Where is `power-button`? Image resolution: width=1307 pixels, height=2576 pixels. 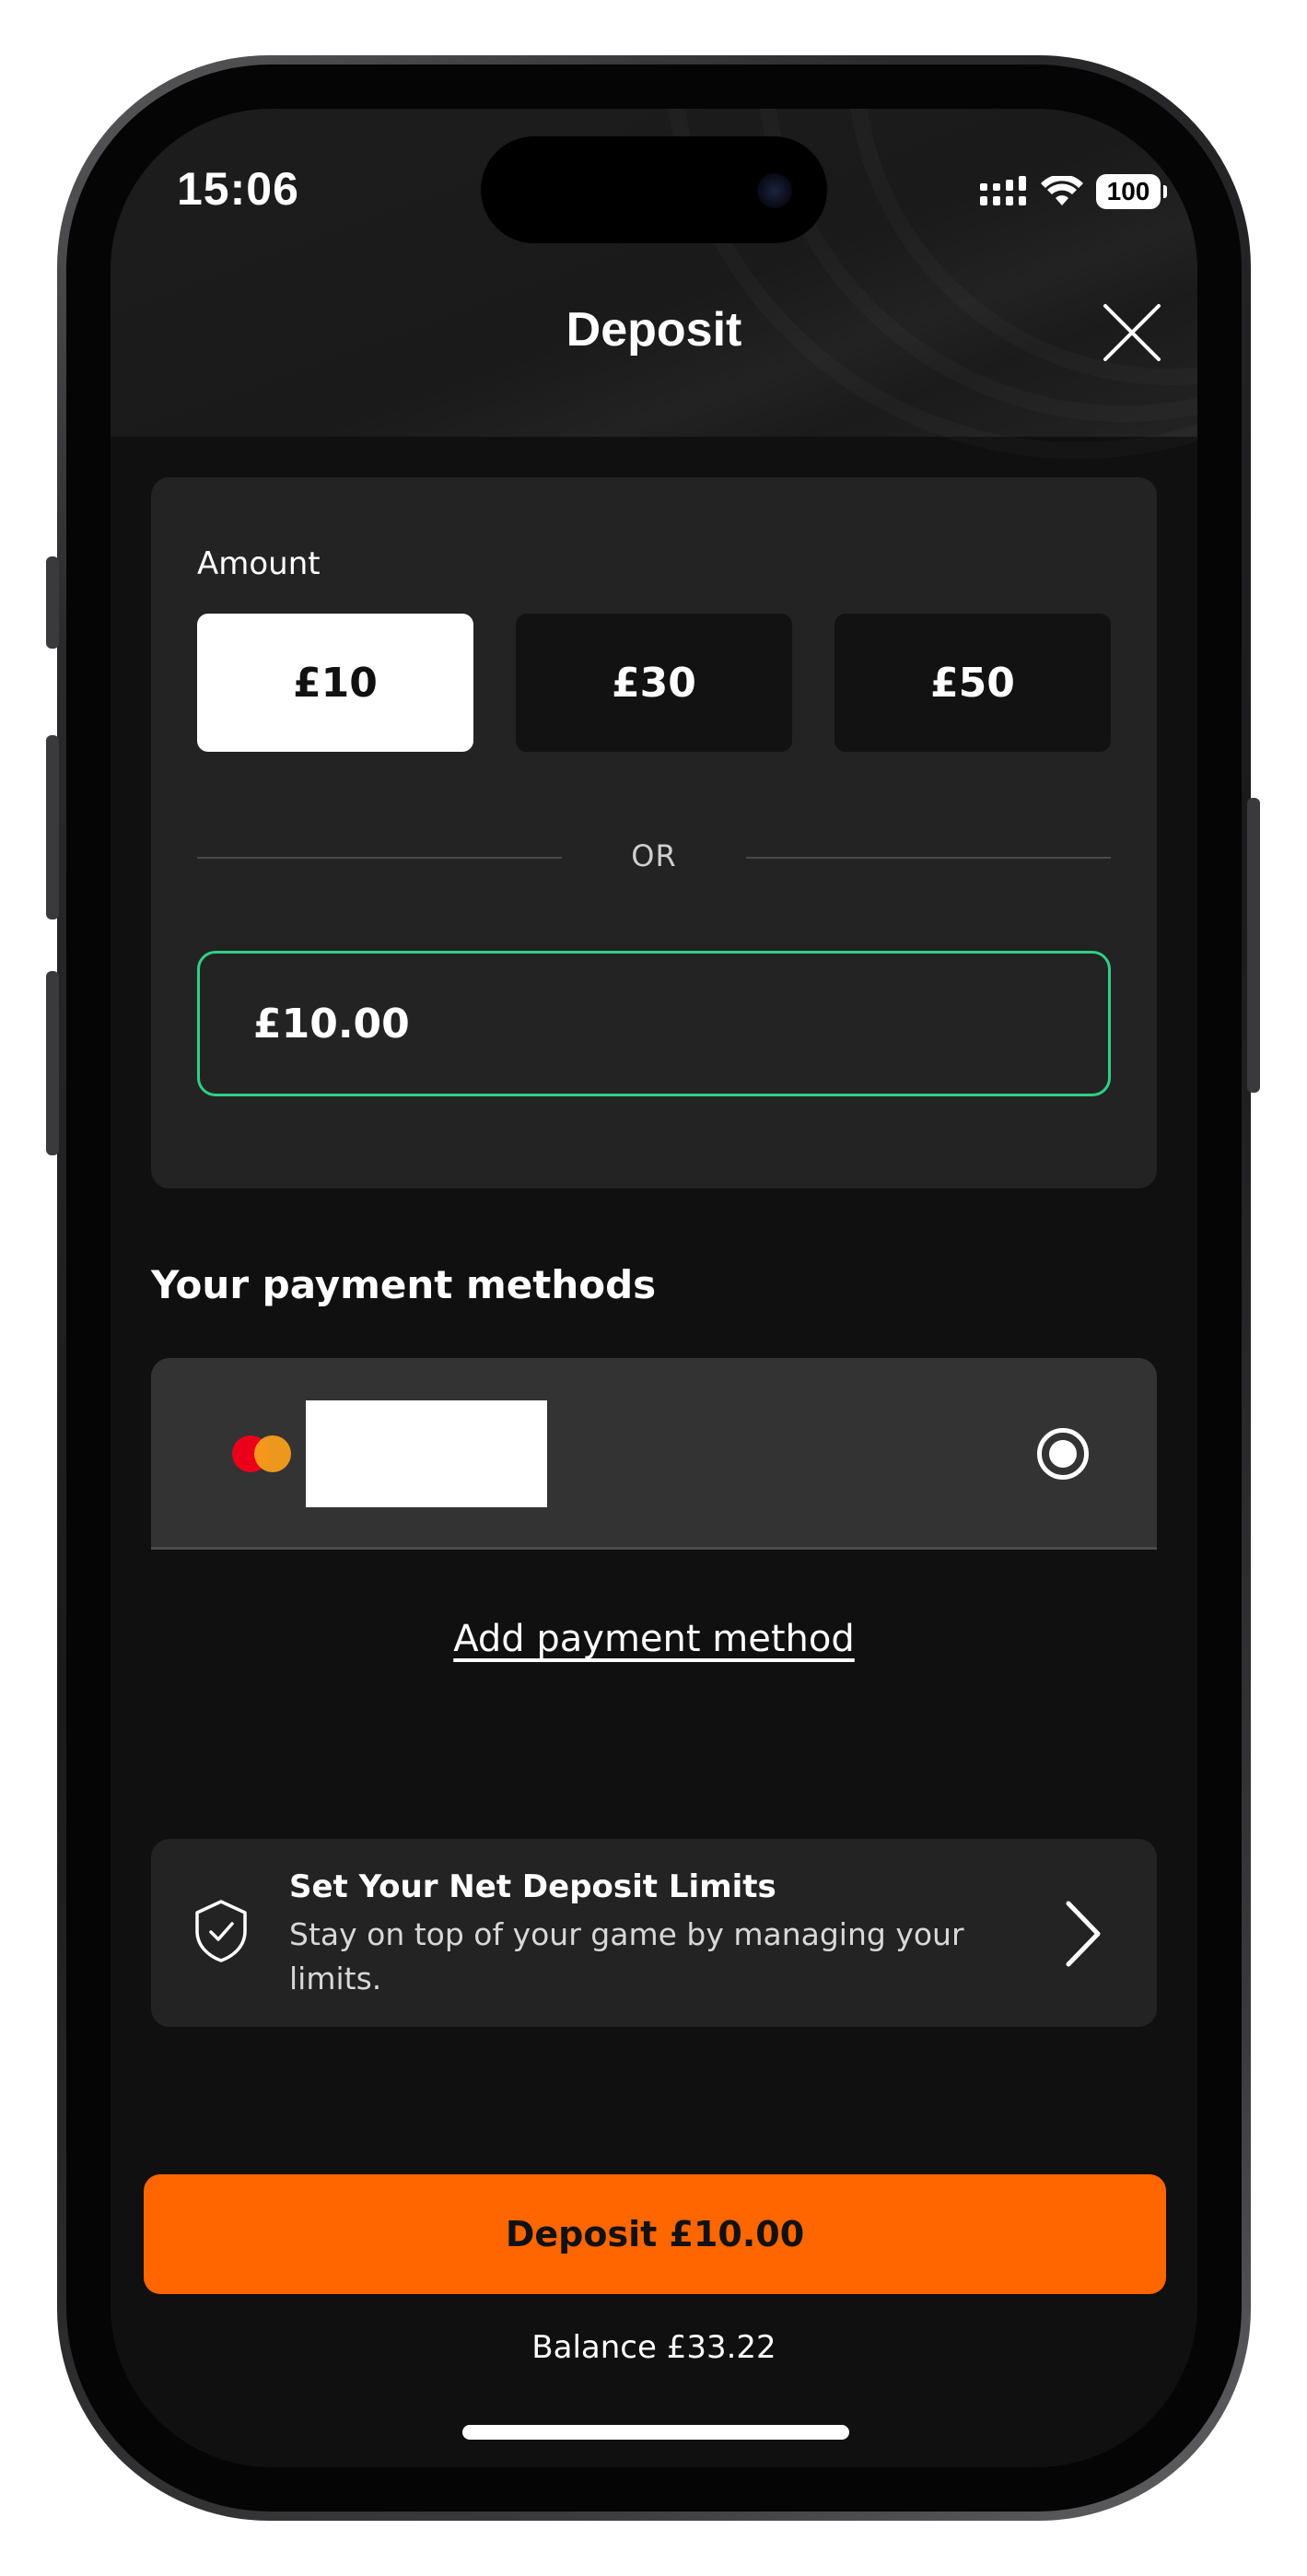
power-button is located at coordinates (1253, 945).